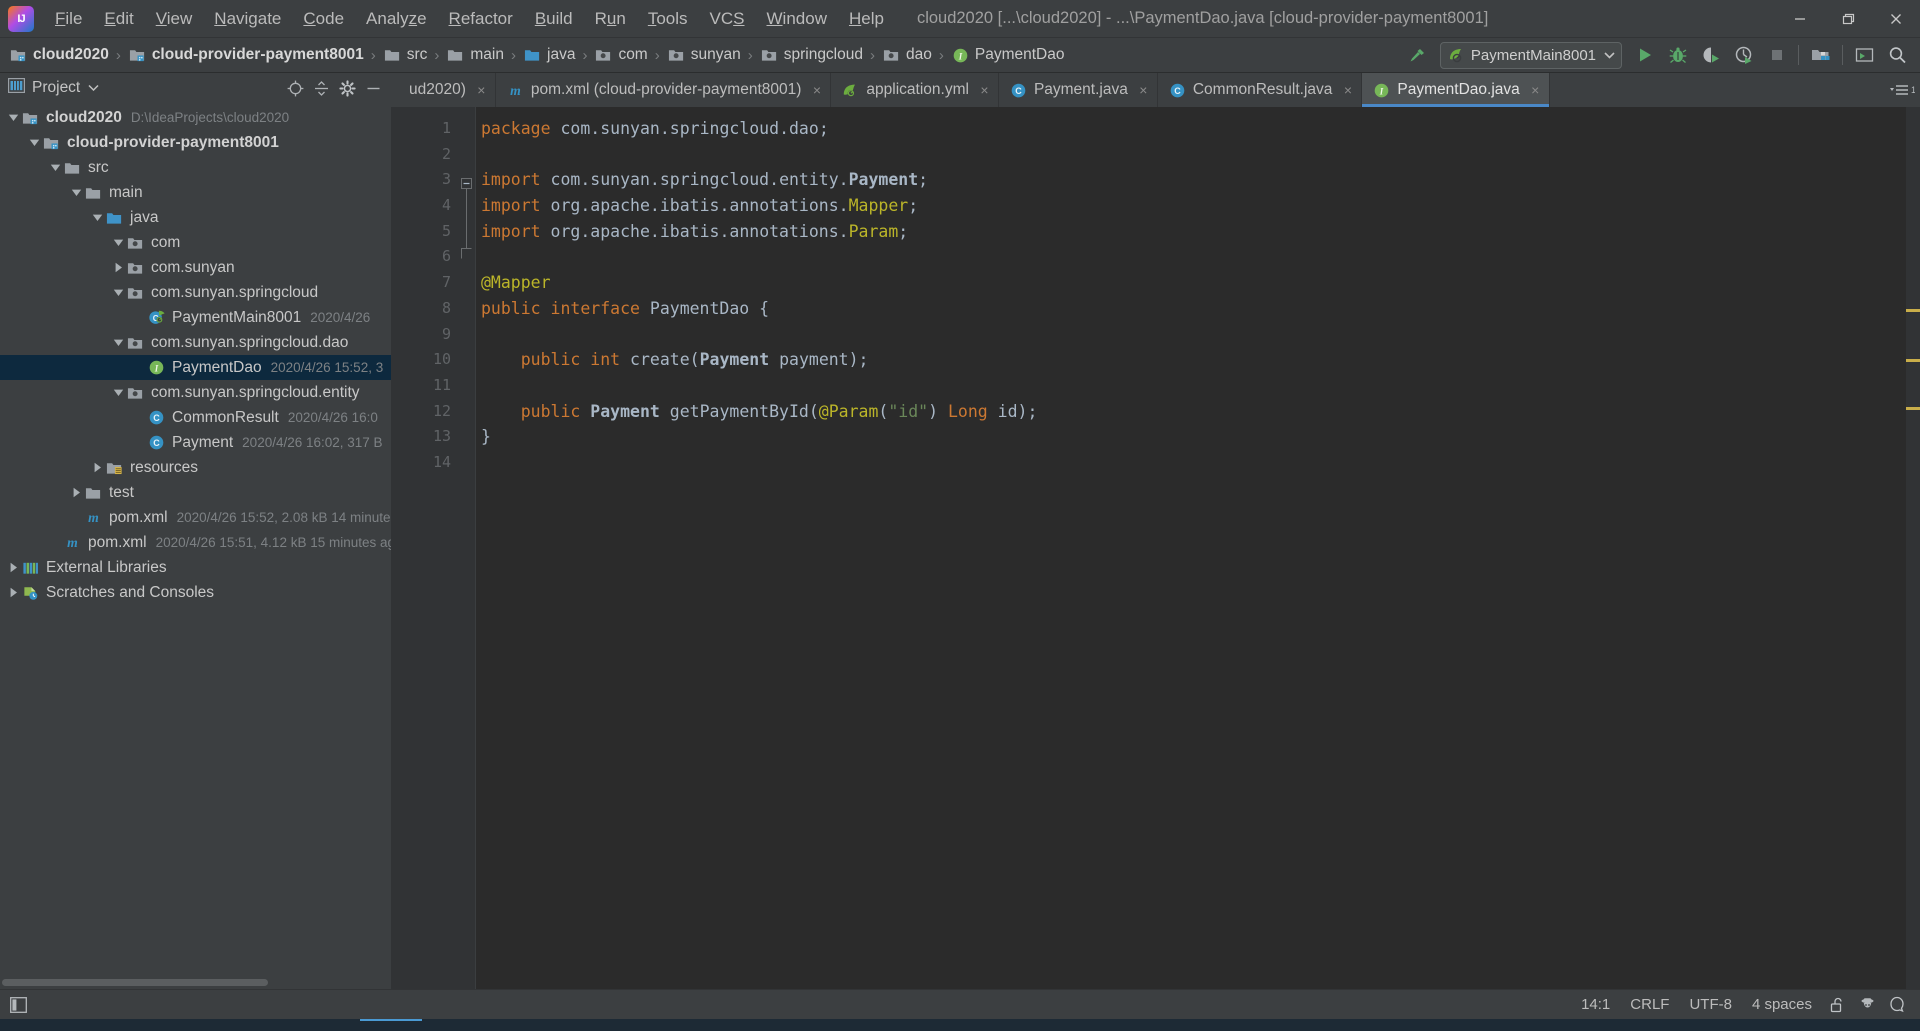 The height and width of the screenshot is (1031, 1920). I want to click on build-hammer-icon, so click(1417, 55).